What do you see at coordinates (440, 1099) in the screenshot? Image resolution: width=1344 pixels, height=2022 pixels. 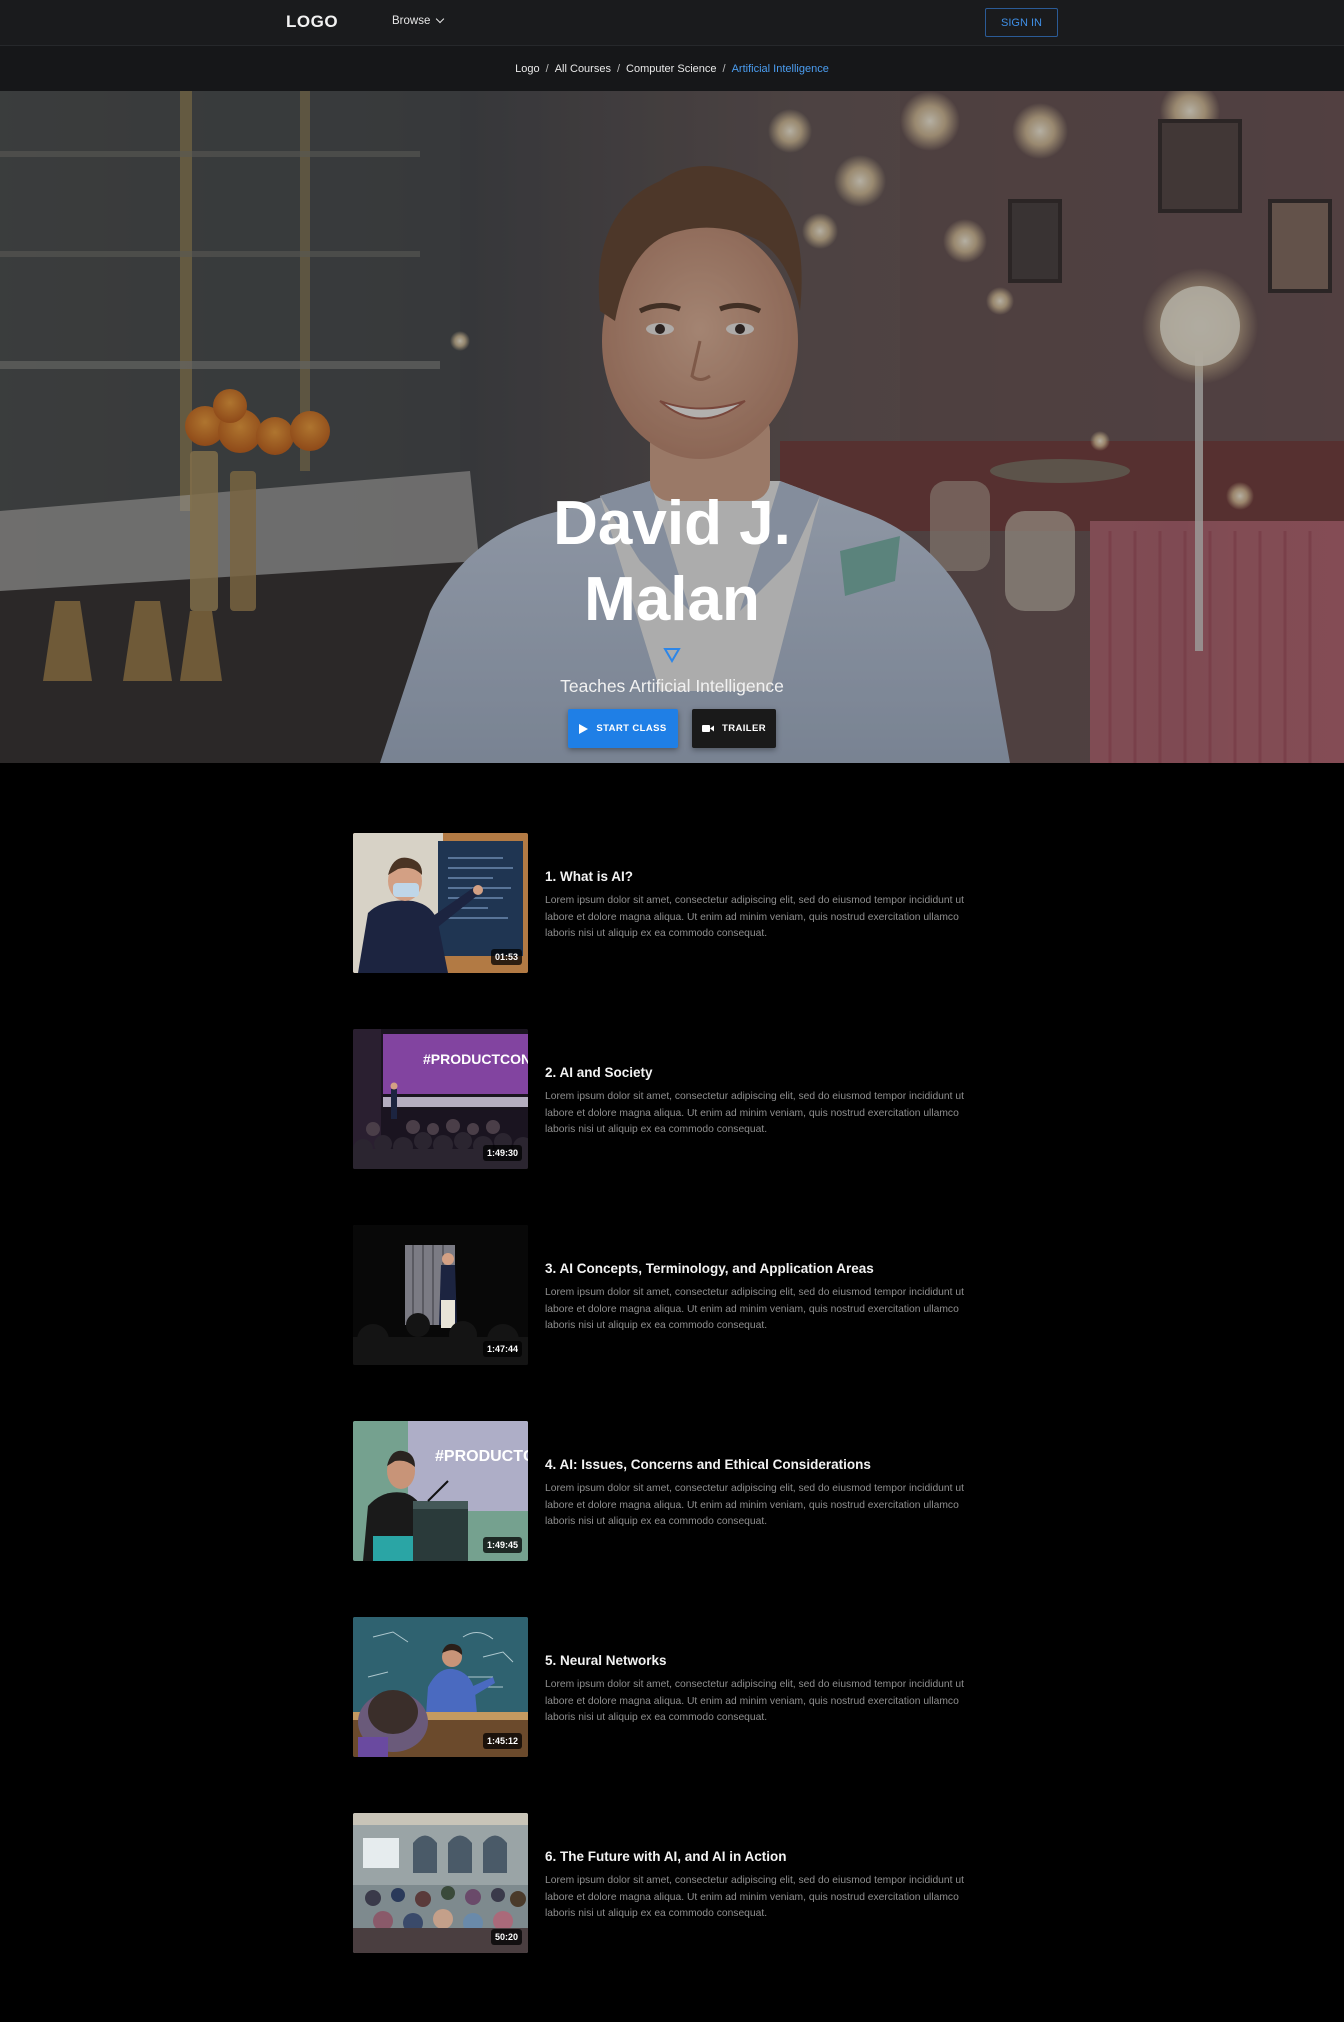 I see `lesson-thumbnail: #PRODUCTCON 1:49:30` at bounding box center [440, 1099].